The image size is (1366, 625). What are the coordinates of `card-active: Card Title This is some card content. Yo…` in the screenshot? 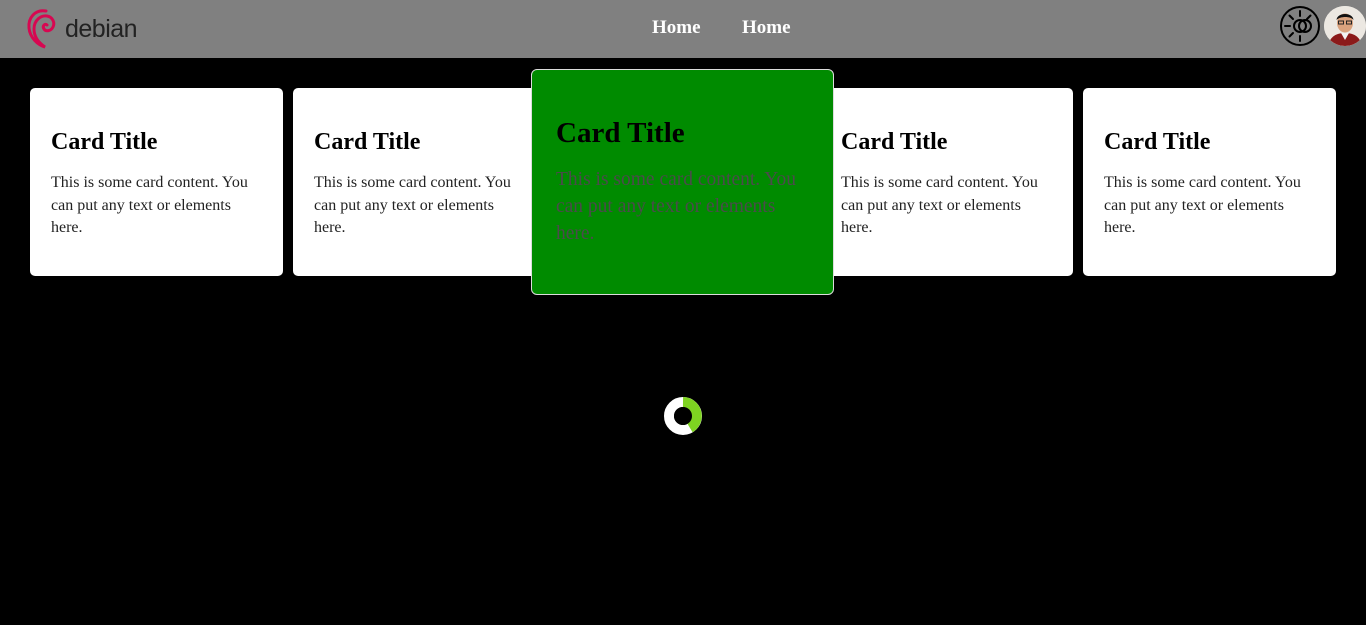 It's located at (682, 182).